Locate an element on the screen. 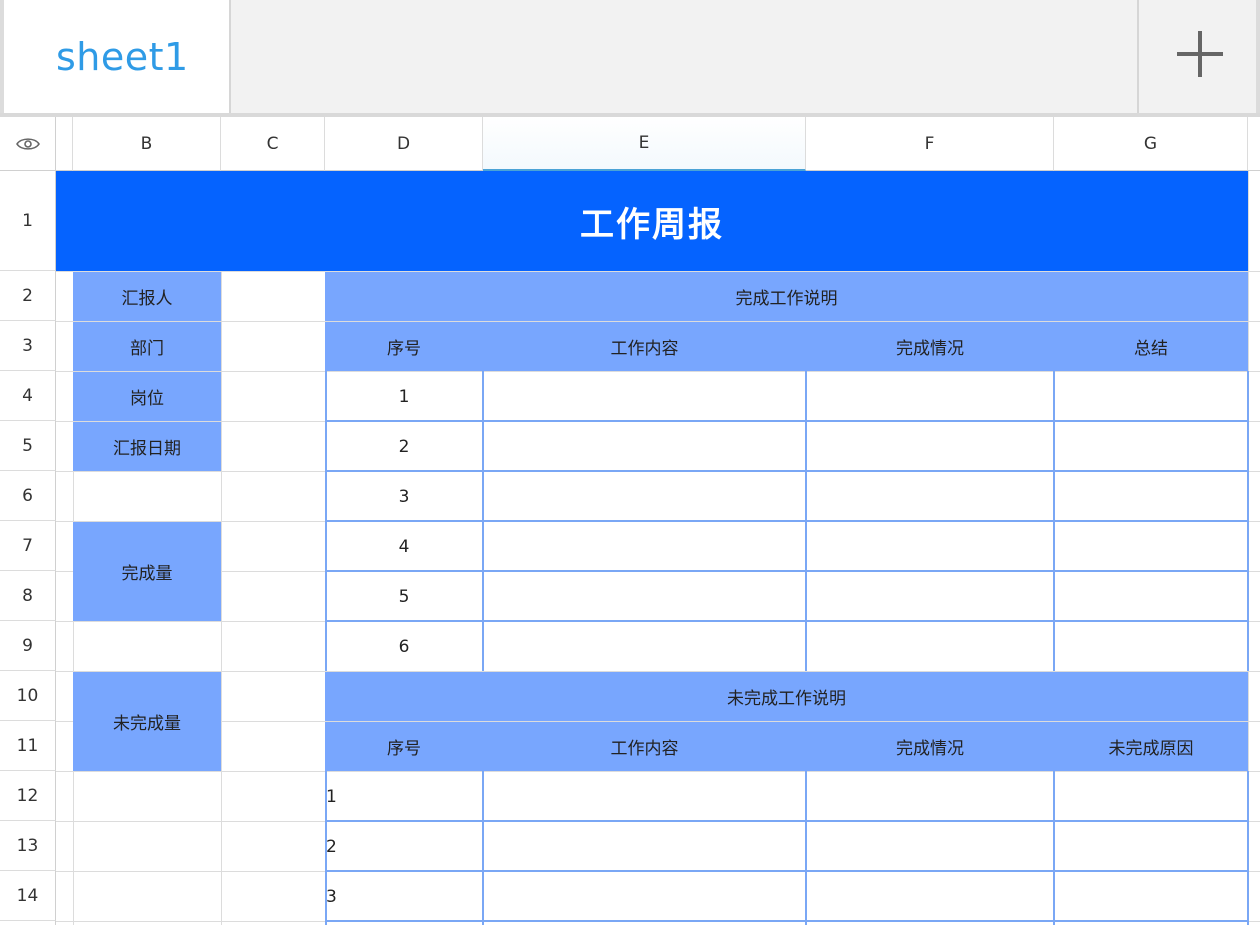 The width and height of the screenshot is (1260, 925). completed-header-content: 工作内容 is located at coordinates (644, 346).